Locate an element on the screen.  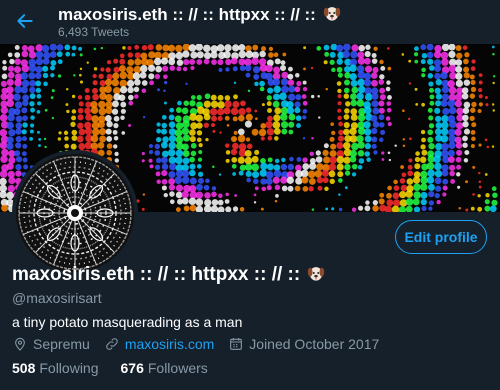
location-item: Sepremu is located at coordinates (51, 344).